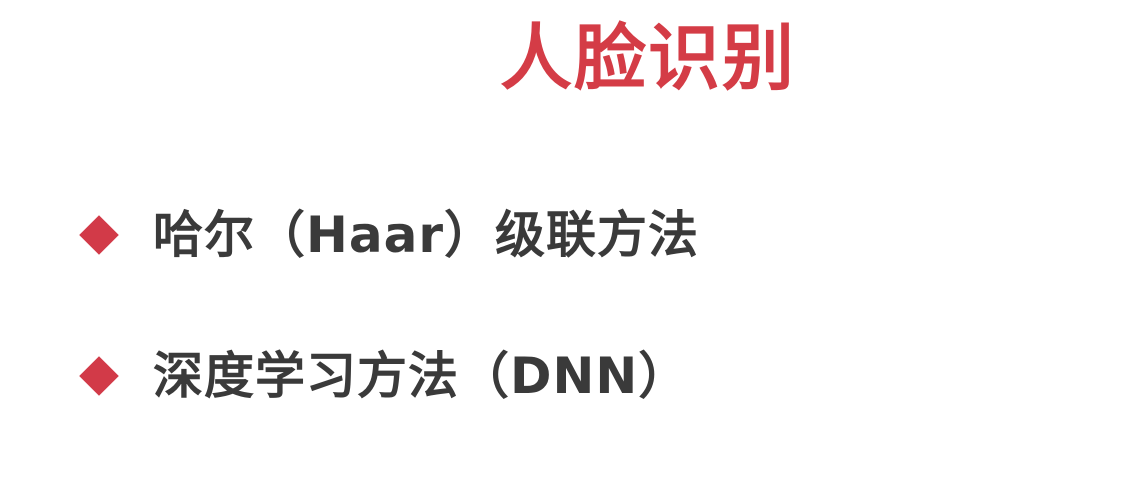  What do you see at coordinates (426, 235) in the screenshot?
I see `bullet-text: 哈尔（Haar）级联方法` at bounding box center [426, 235].